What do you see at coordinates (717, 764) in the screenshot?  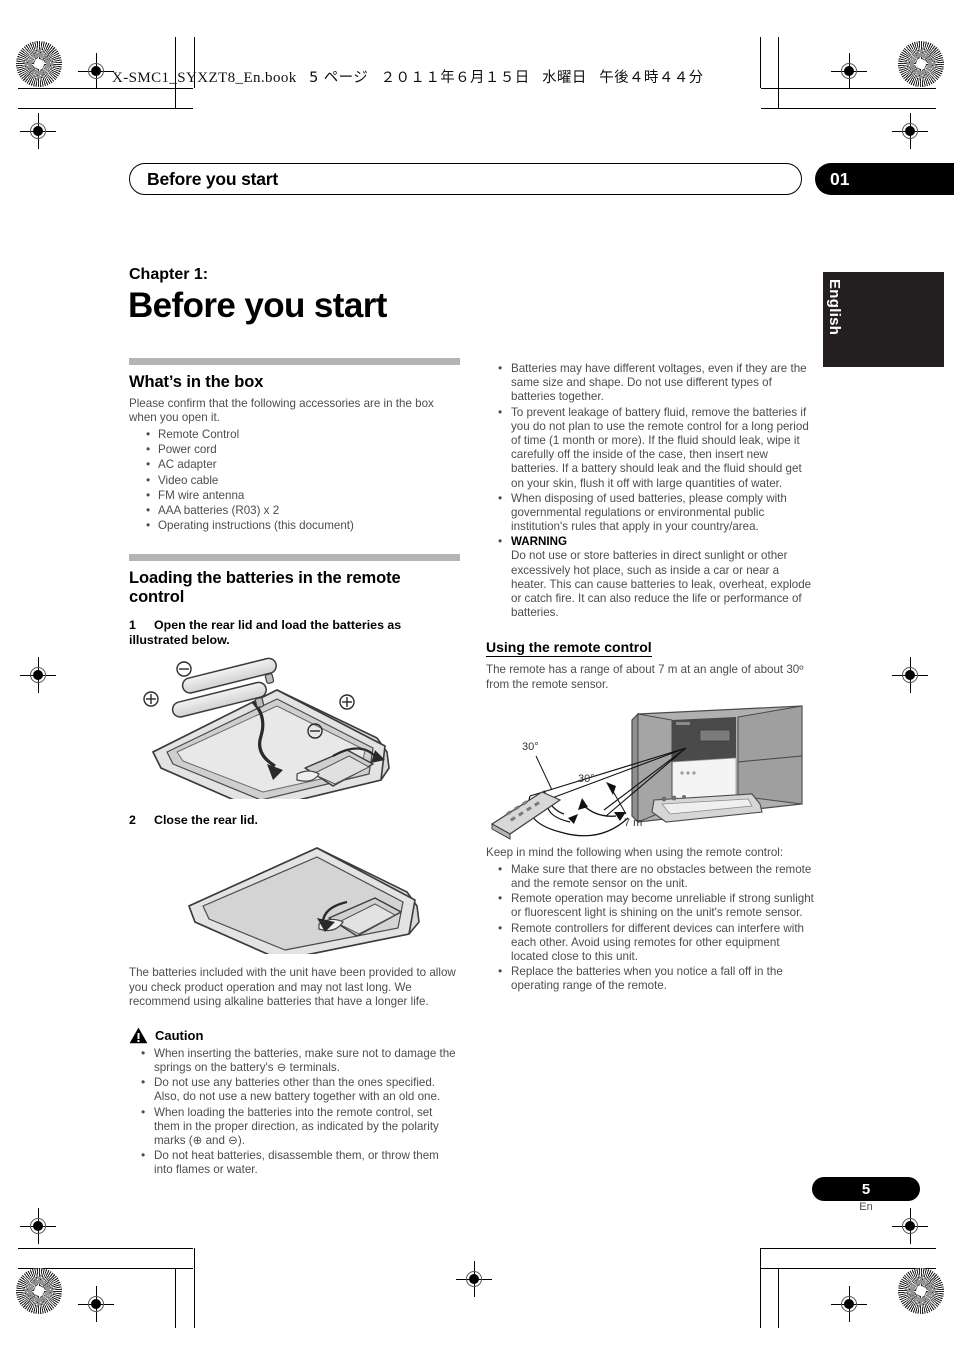 I see `stereo-unit` at bounding box center [717, 764].